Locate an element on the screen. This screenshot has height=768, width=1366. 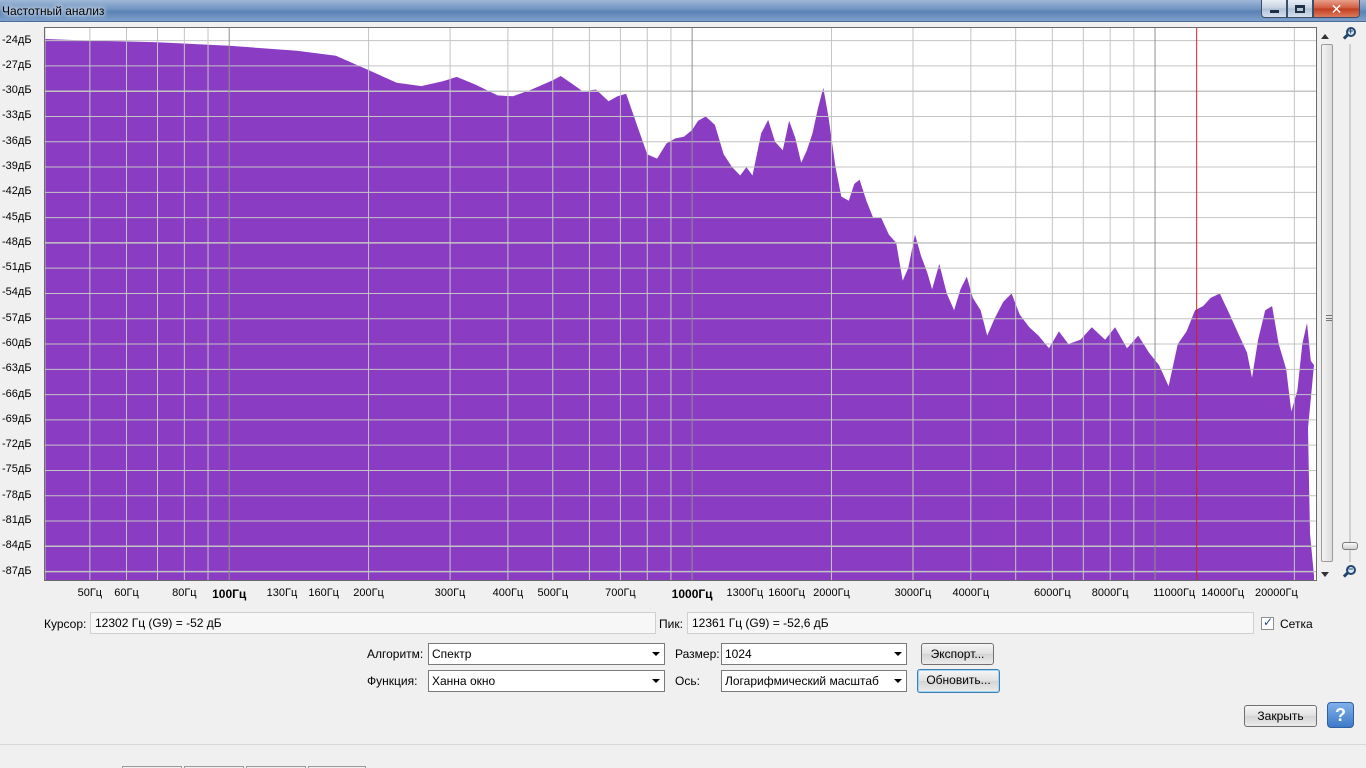
x-axis-label: 400Гц is located at coordinates (508, 593).